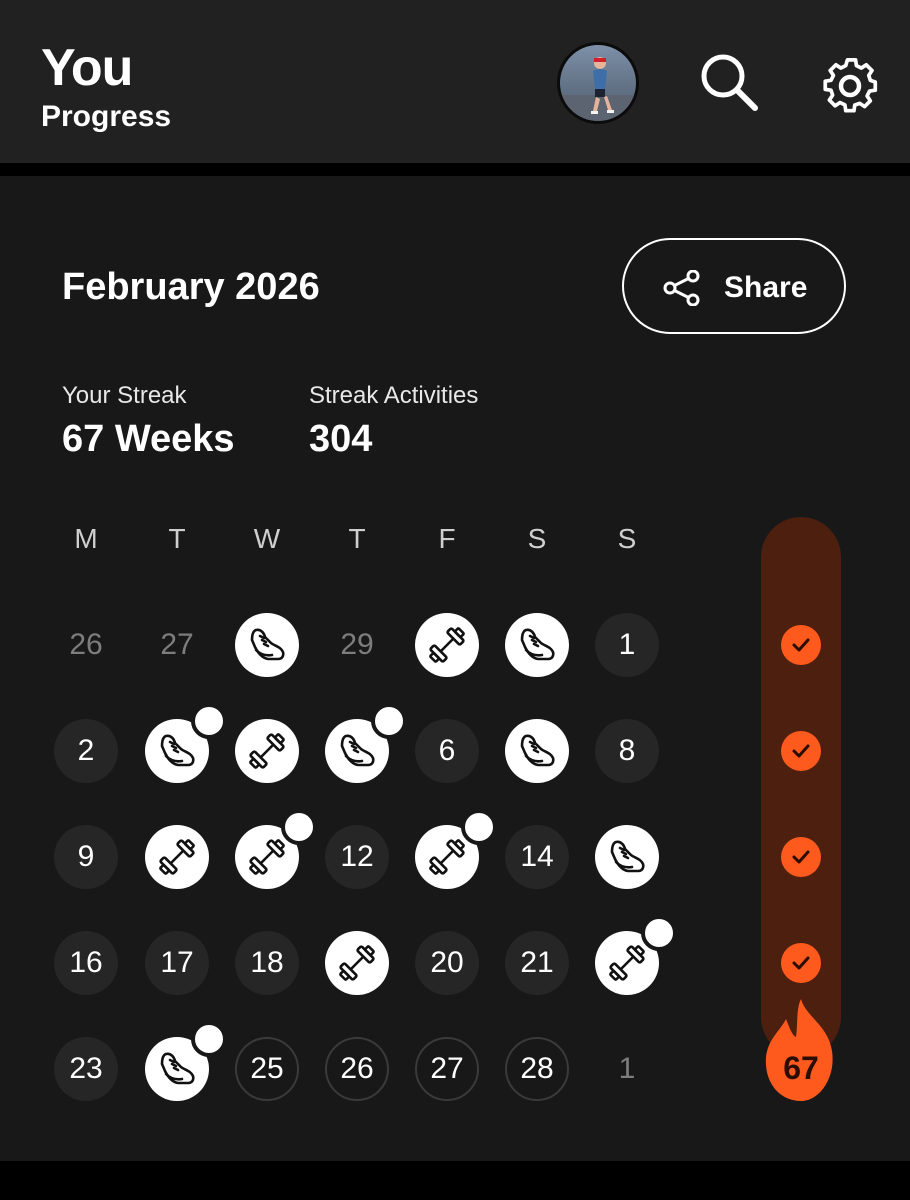 Image resolution: width=910 pixels, height=1200 pixels. What do you see at coordinates (86, 538) in the screenshot?
I see `weekday-label: M` at bounding box center [86, 538].